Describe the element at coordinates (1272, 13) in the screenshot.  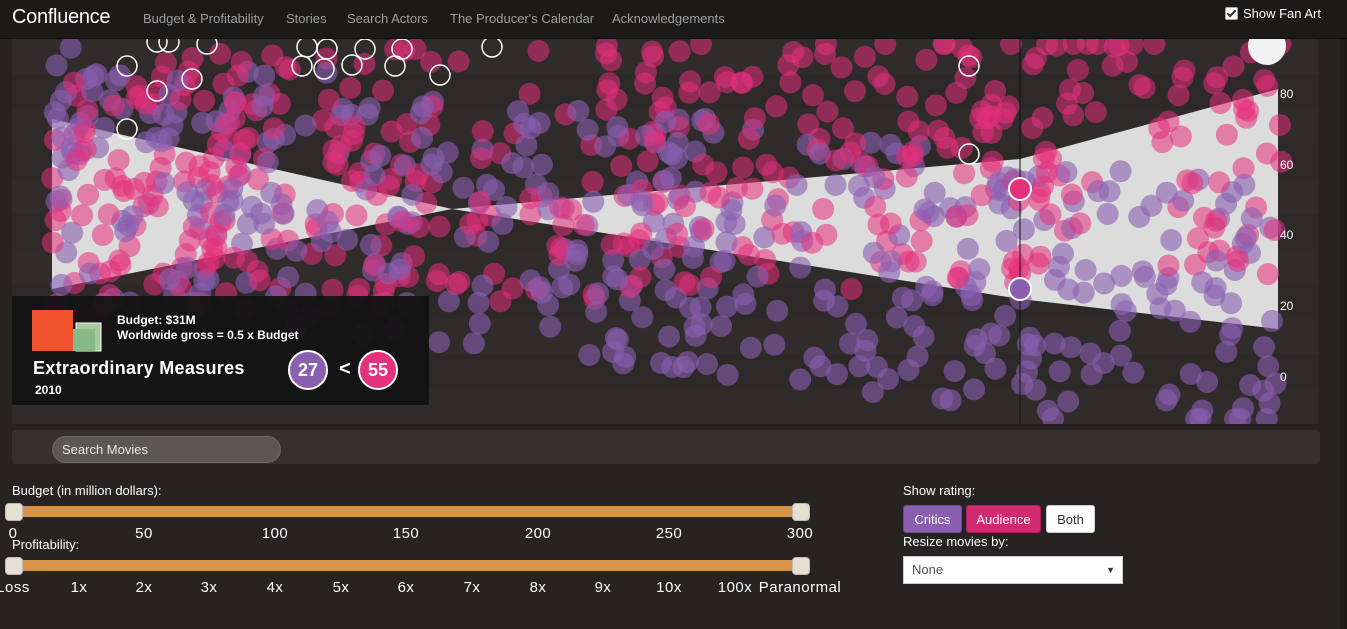
I see `show-fan-art-toggle: Show Fan Art` at that location.